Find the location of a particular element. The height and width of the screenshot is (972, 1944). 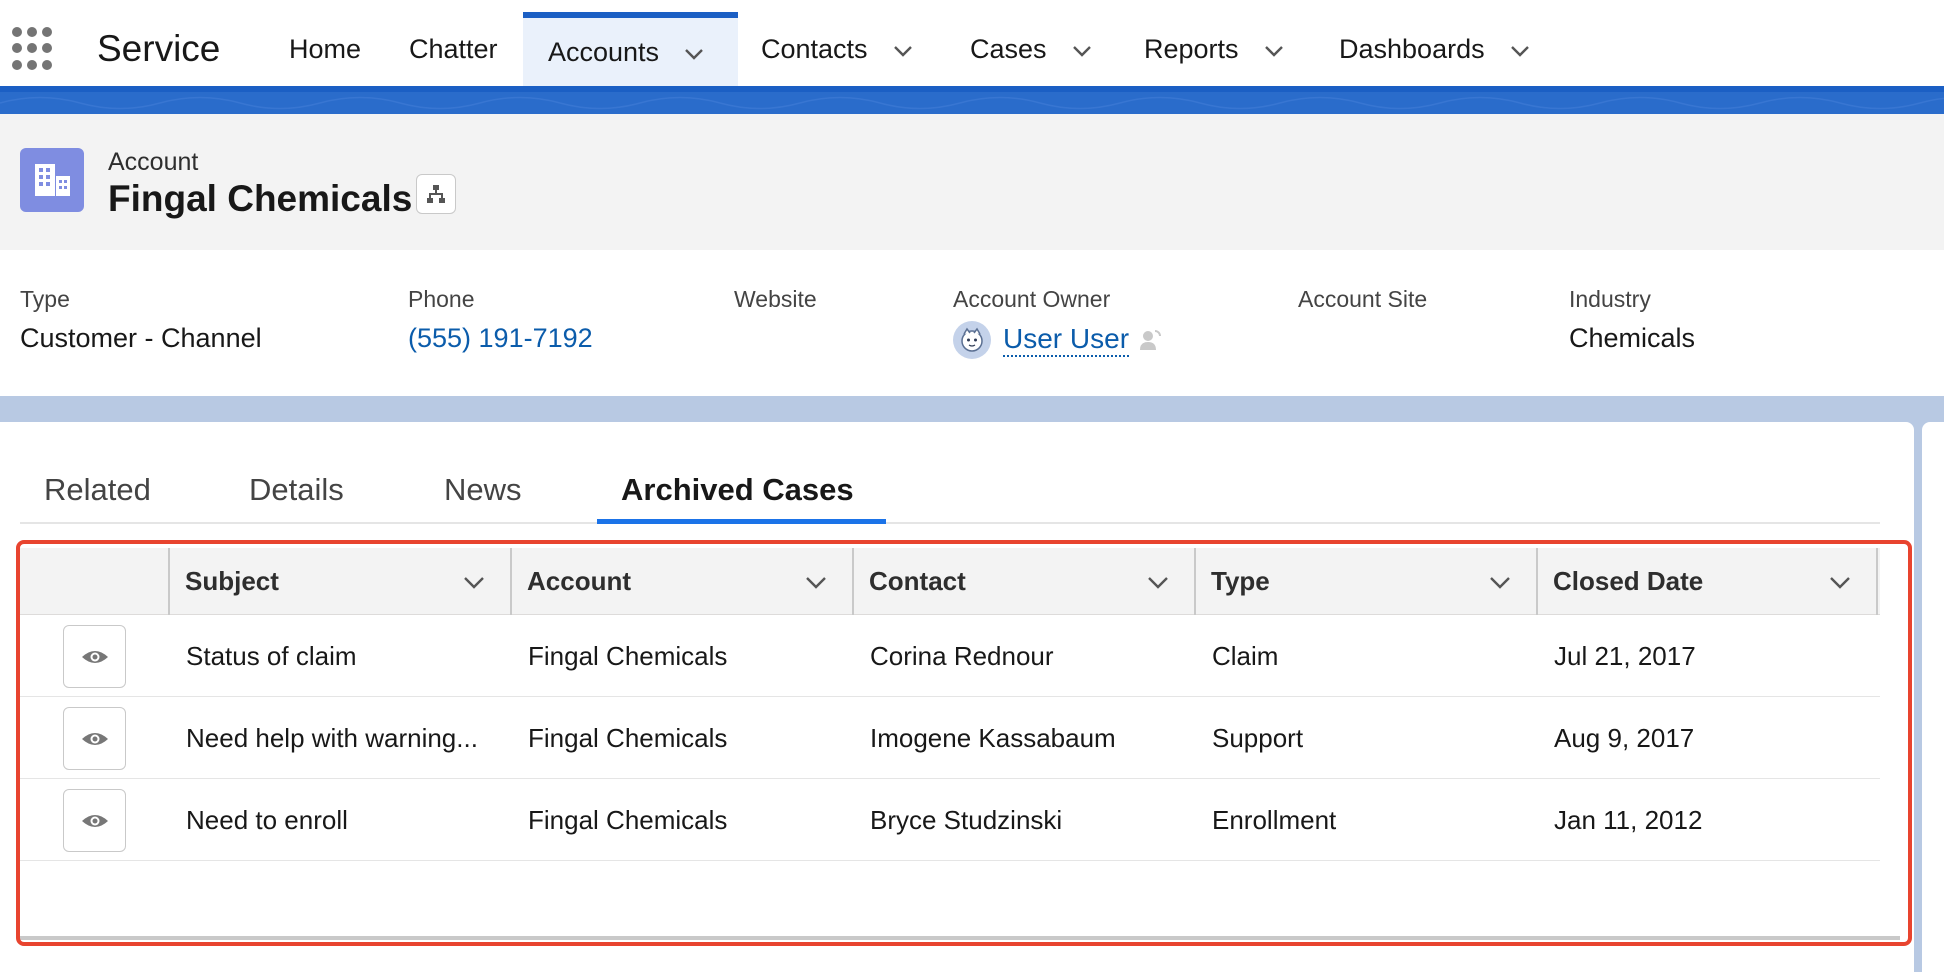

table-header: Subject Account Contact Type Closed Date is located at coordinates (950, 581).